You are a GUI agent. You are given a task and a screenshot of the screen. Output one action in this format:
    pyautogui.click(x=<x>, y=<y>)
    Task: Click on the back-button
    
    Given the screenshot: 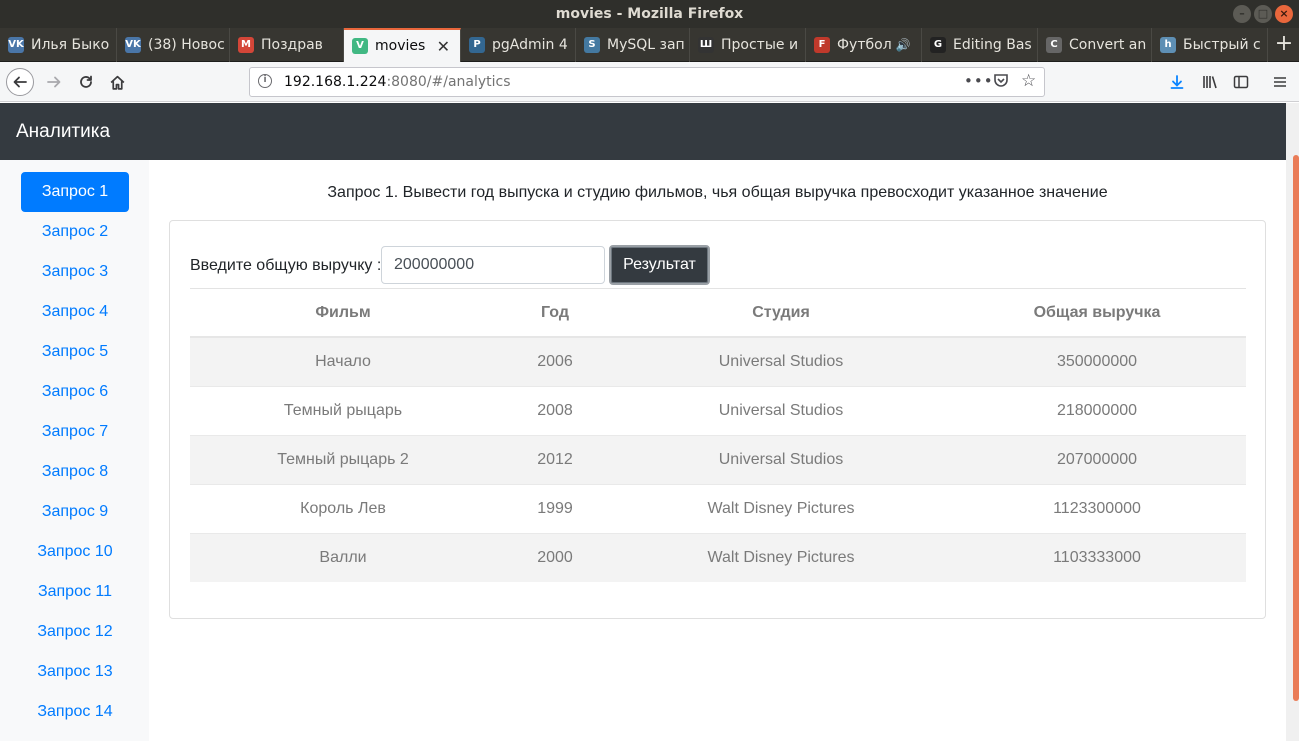 What is the action you would take?
    pyautogui.click(x=20, y=82)
    